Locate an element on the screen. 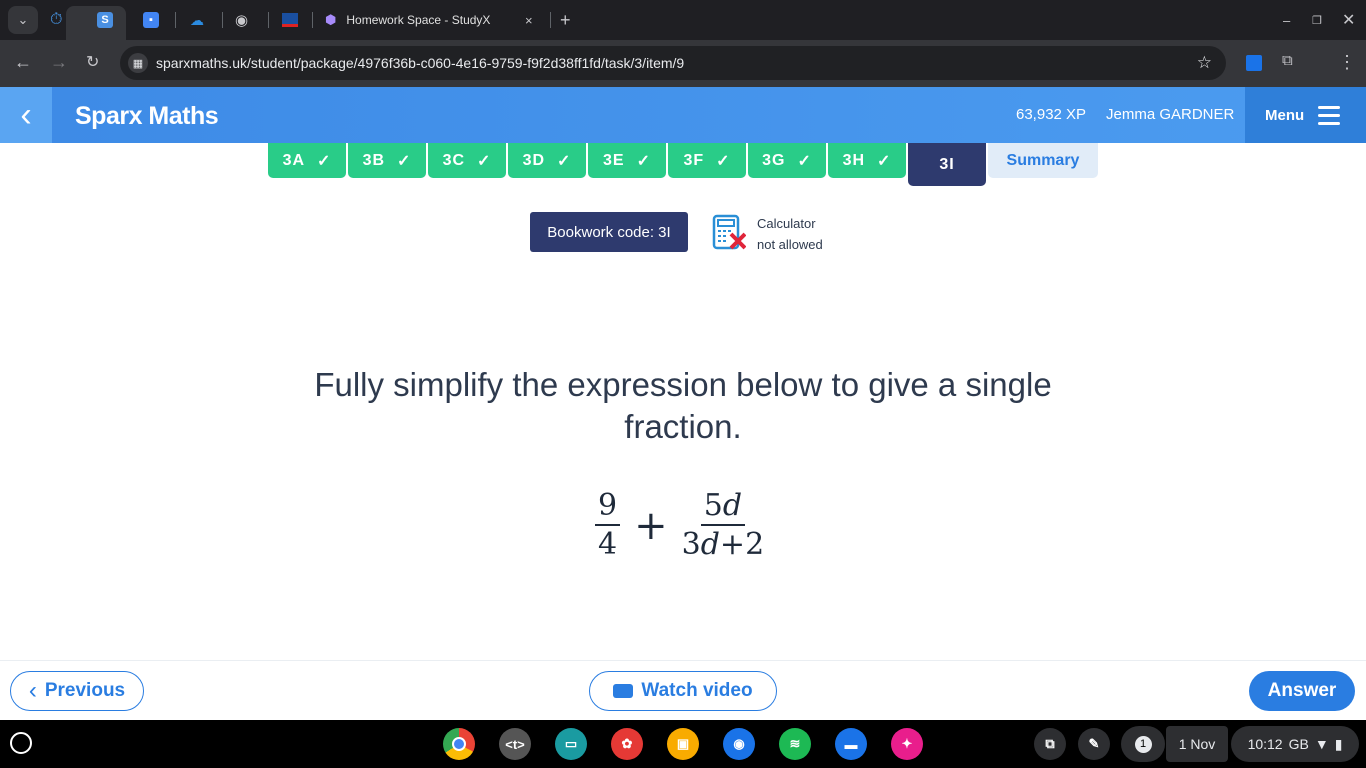  fraction-1: 94 is located at coordinates (608, 526).